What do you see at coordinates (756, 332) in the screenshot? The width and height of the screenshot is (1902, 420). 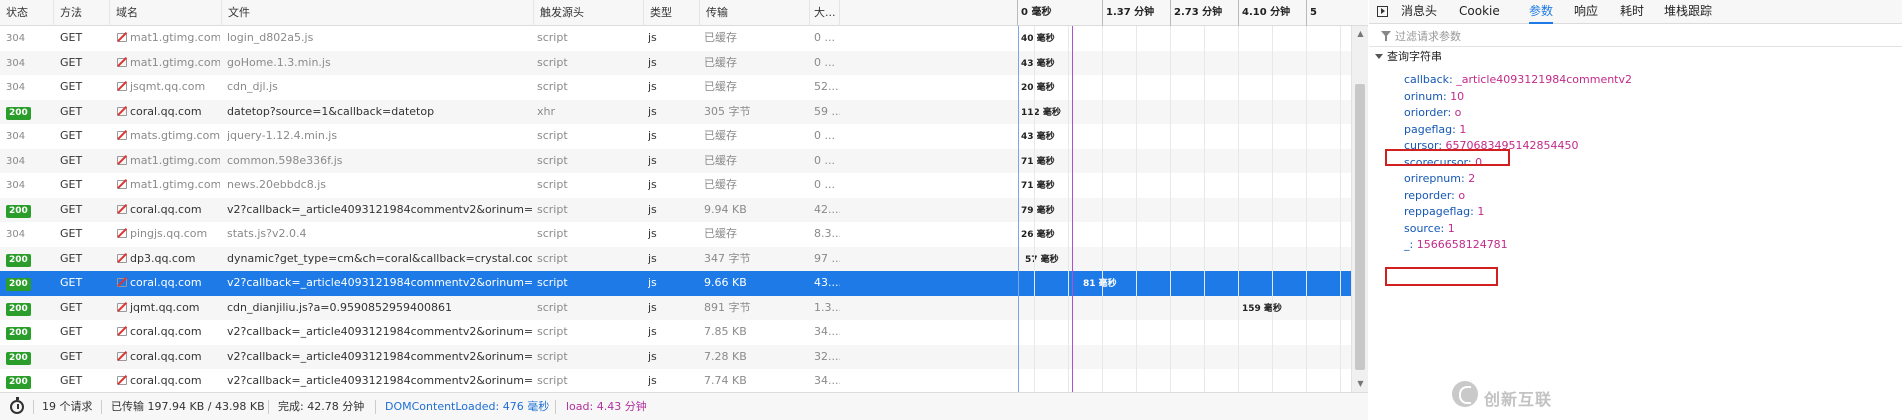 I see `transferred-cell: 7.85 KB` at bounding box center [756, 332].